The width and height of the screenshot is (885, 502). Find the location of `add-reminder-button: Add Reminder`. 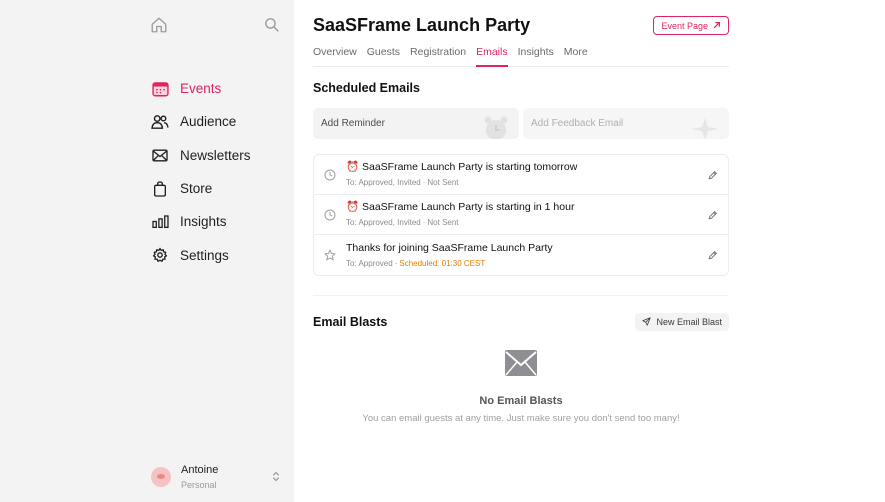

add-reminder-button: Add Reminder is located at coordinates (416, 123).